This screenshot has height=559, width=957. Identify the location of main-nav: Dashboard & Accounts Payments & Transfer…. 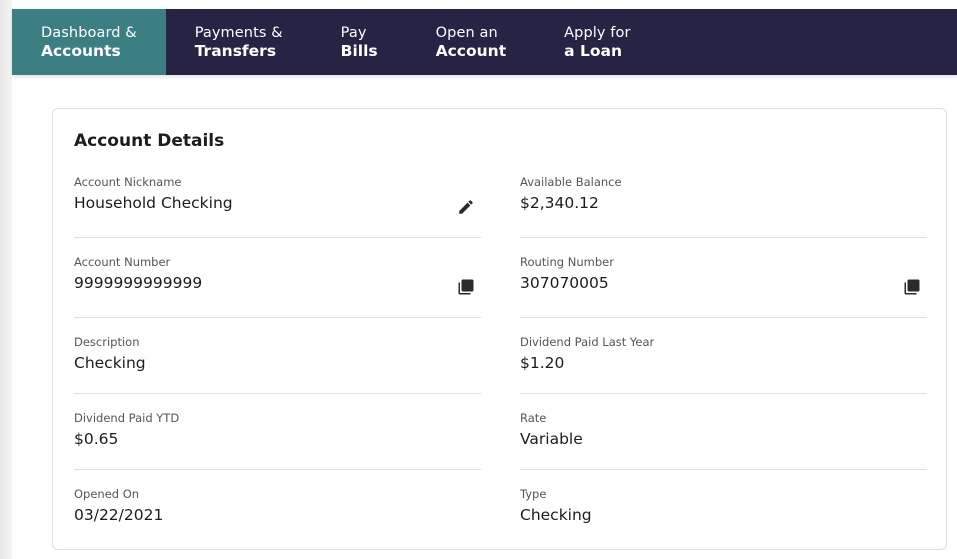
(484, 42).